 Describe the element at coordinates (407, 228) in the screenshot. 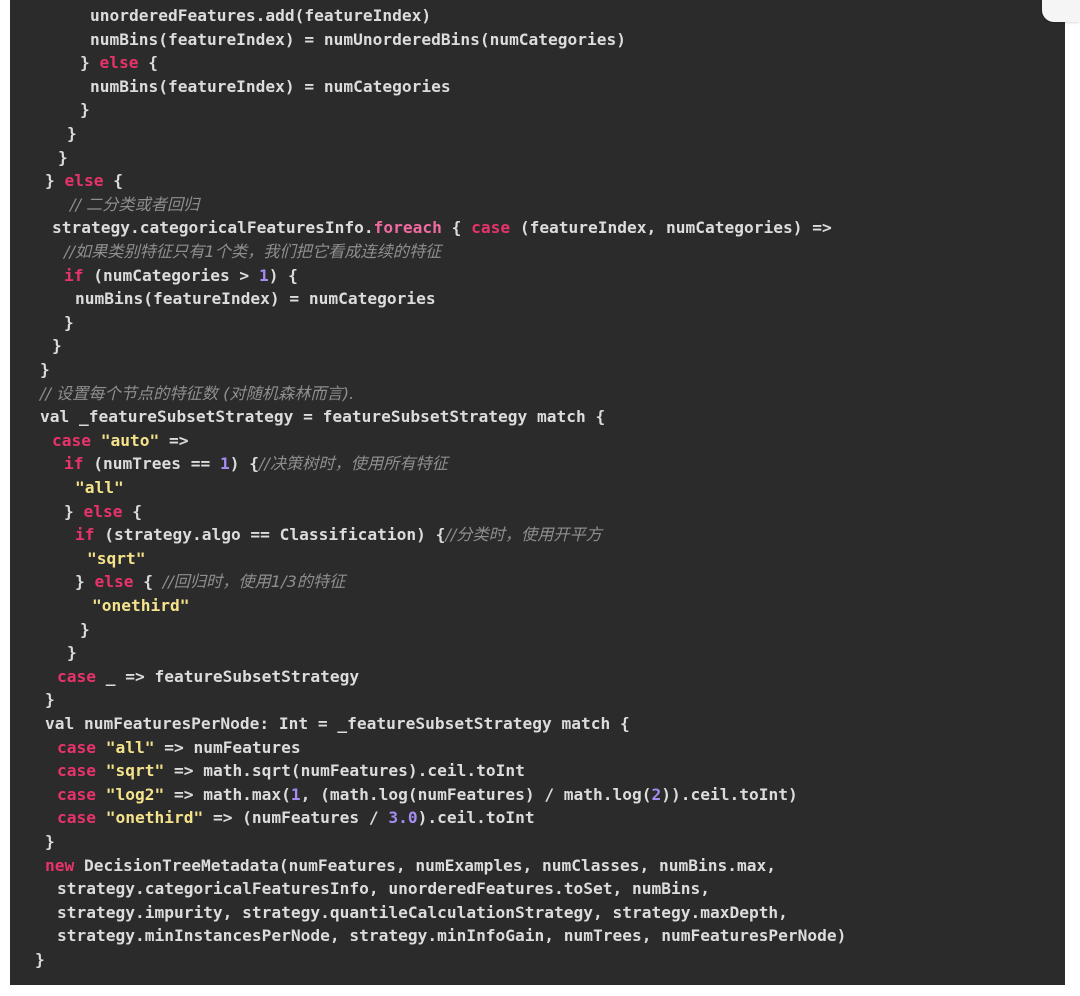

I see `keyword: foreach` at that location.